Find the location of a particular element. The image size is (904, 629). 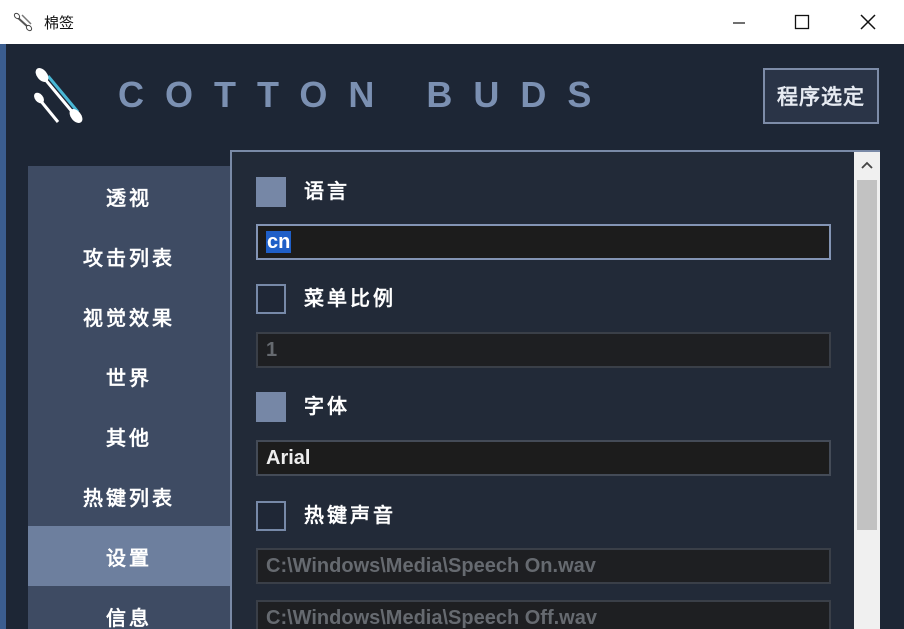

sidebar-item-label: 攻击列表 is located at coordinates (129, 257).